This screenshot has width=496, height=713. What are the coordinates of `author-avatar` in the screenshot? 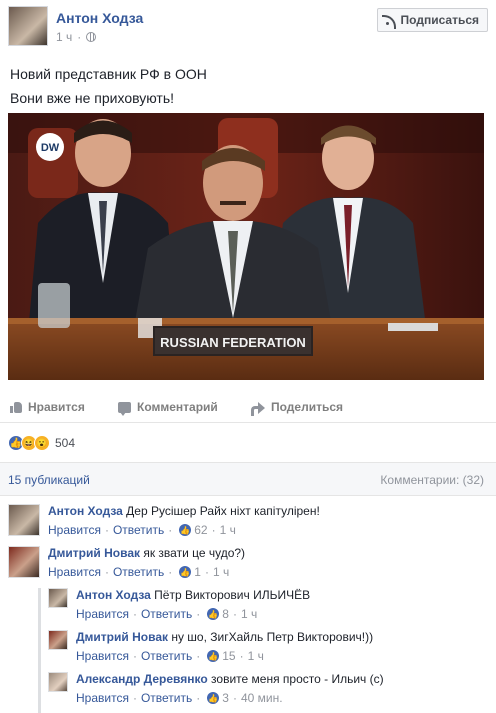 It's located at (28, 26).